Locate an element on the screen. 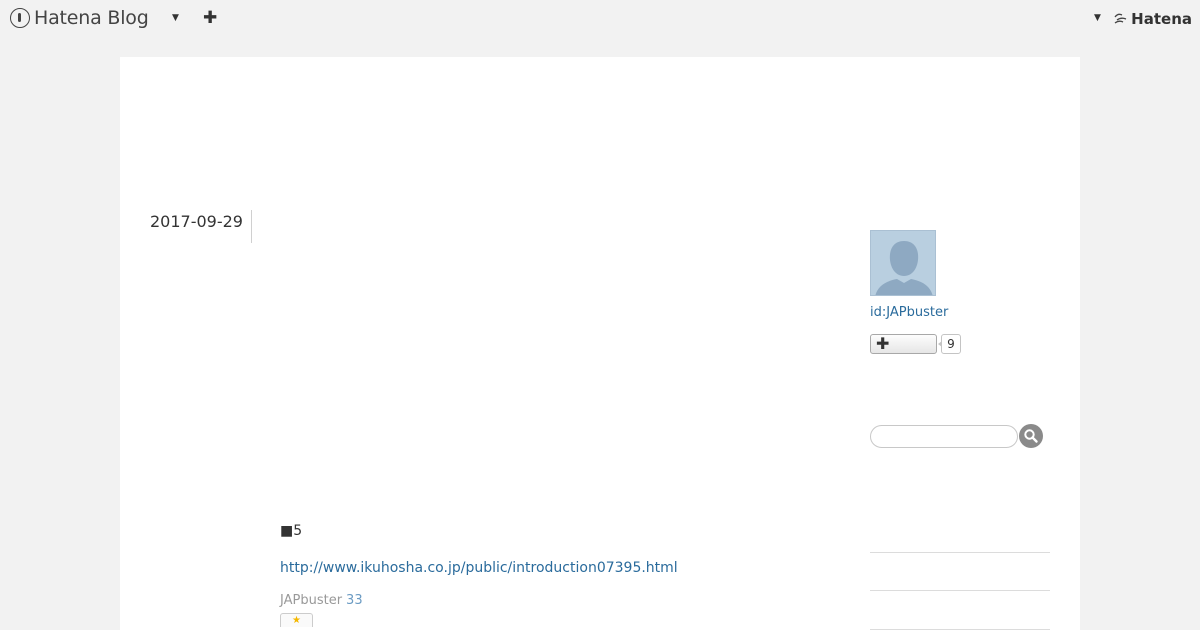 This screenshot has height=630, width=1200. entry-author: JAPbuster is located at coordinates (311, 600).